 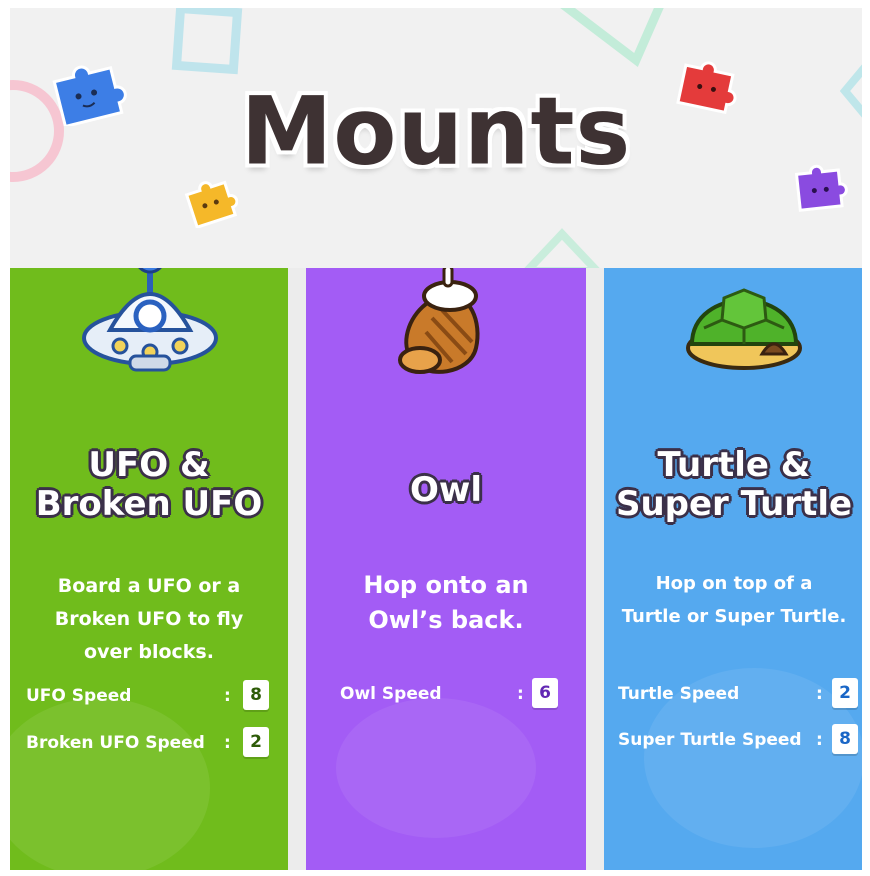 What do you see at coordinates (744, 329) in the screenshot?
I see `turtle-shell-icon` at bounding box center [744, 329].